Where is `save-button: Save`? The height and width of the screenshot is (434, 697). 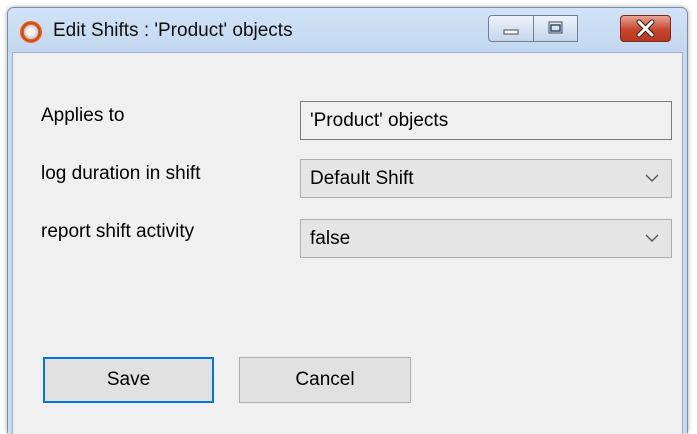
save-button: Save is located at coordinates (128, 380).